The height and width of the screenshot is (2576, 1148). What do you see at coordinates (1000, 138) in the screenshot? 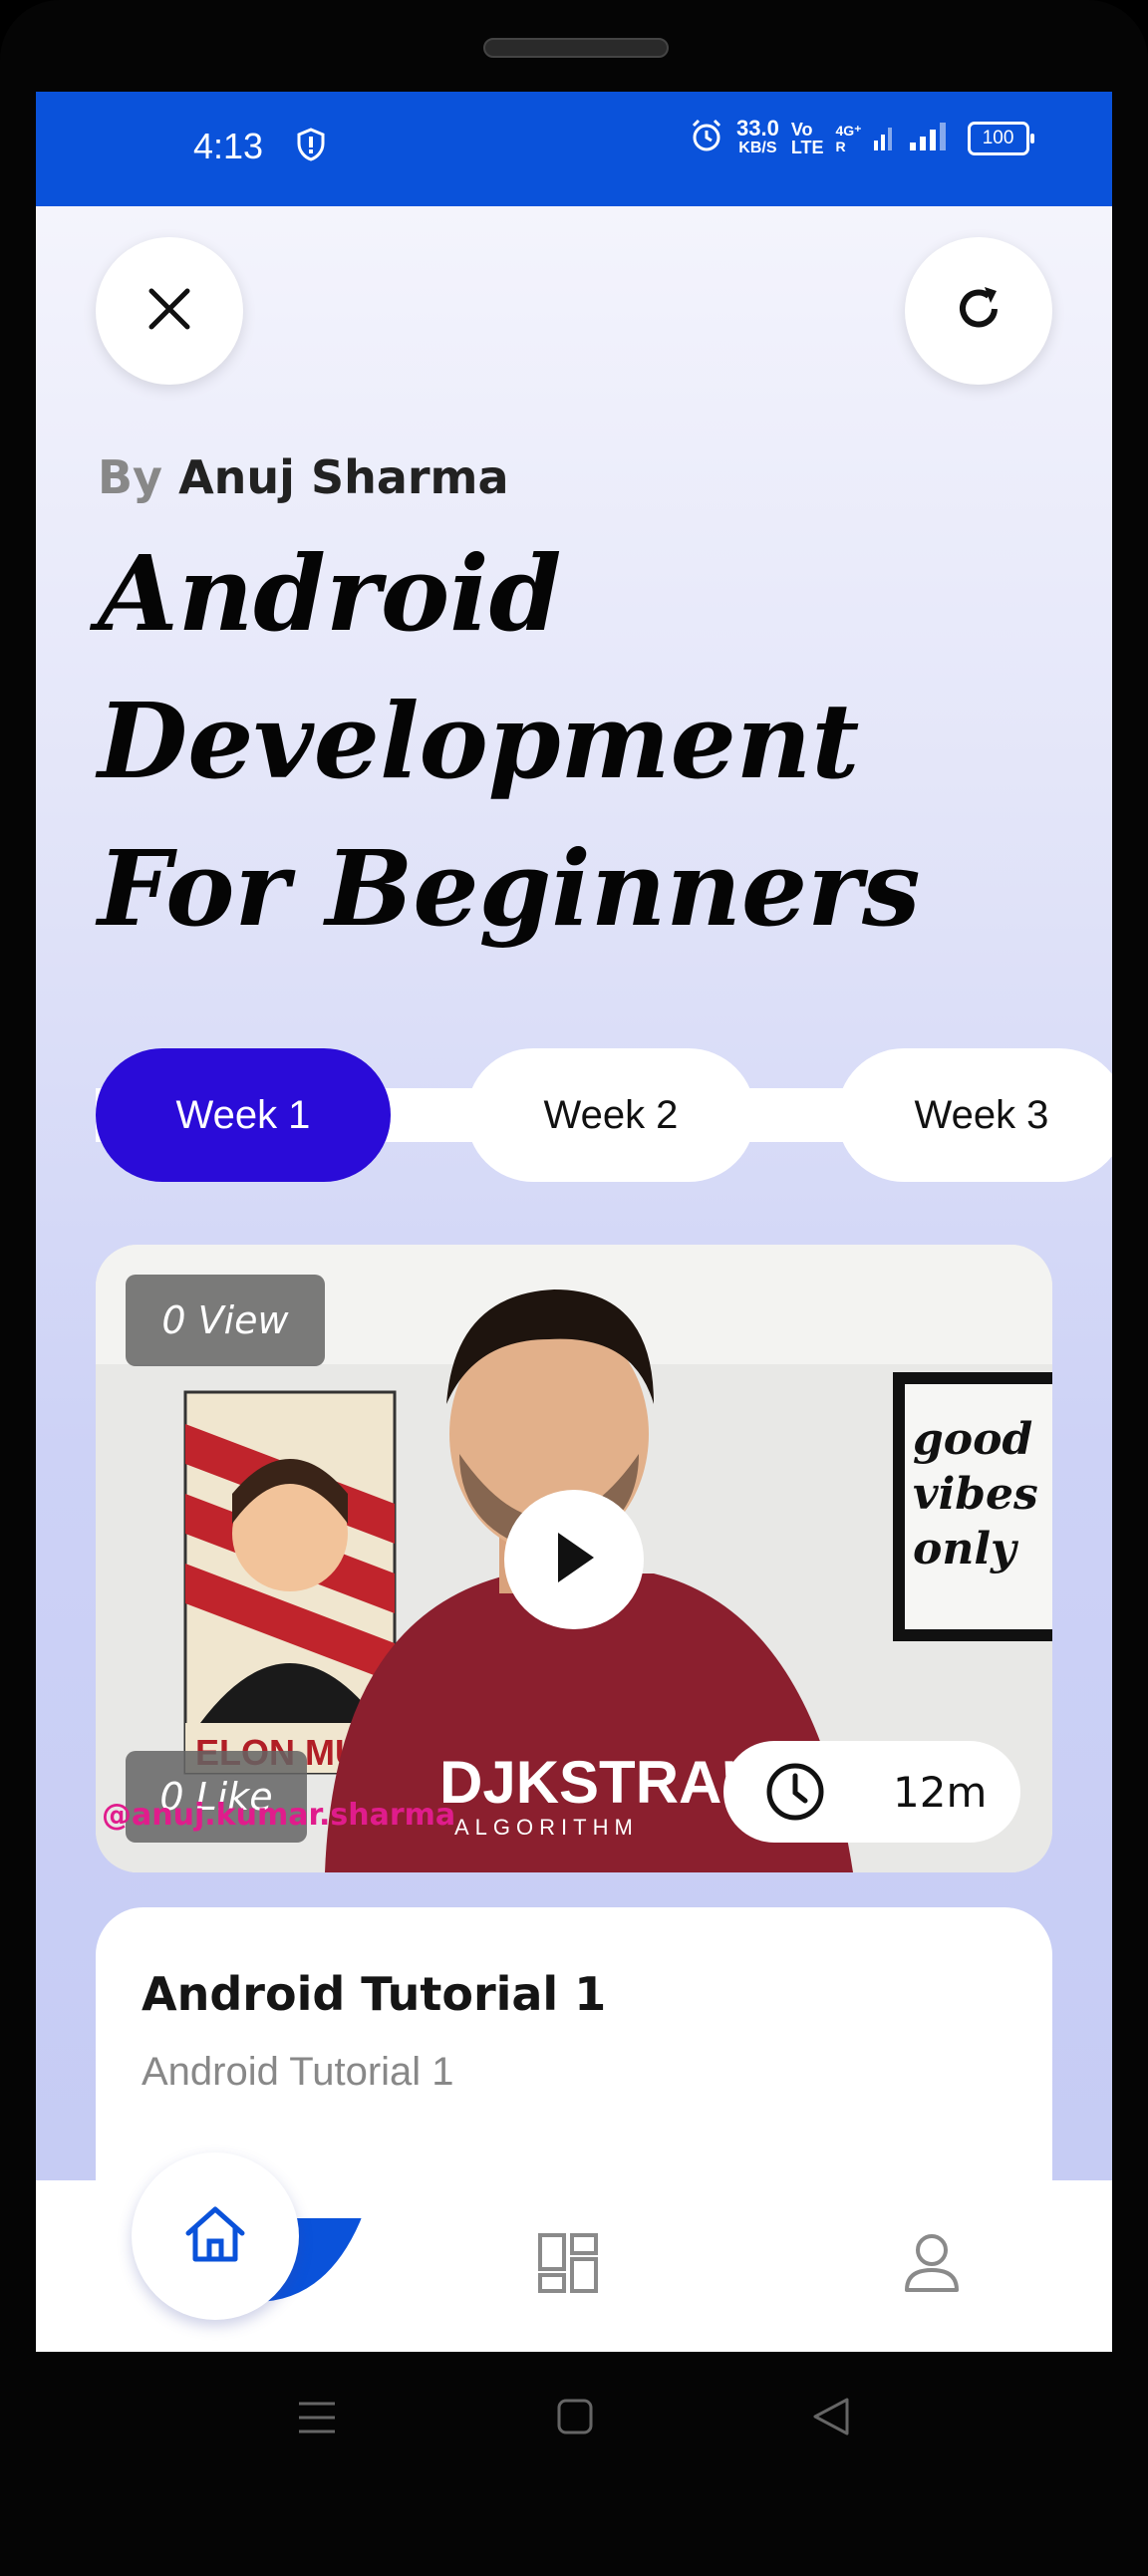
I see `battery-indicator: 100` at bounding box center [1000, 138].